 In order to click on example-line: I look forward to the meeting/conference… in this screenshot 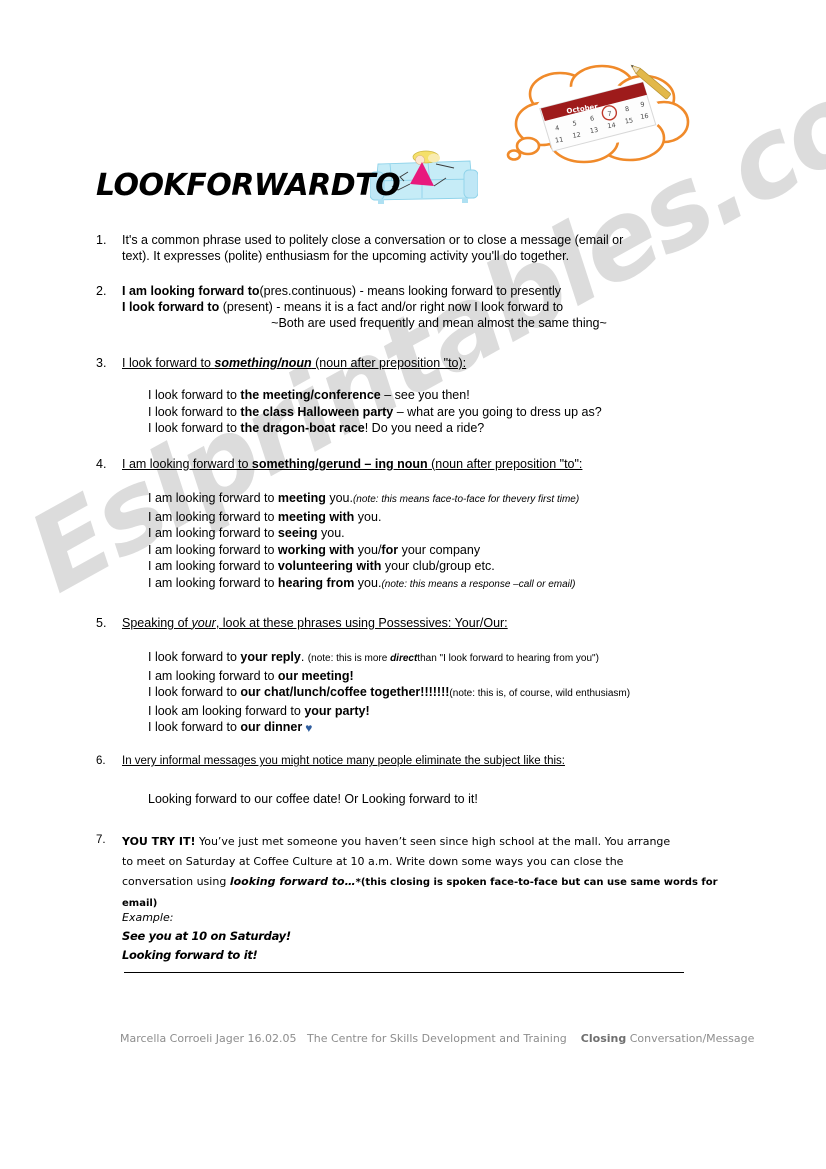, I will do `click(442, 395)`.